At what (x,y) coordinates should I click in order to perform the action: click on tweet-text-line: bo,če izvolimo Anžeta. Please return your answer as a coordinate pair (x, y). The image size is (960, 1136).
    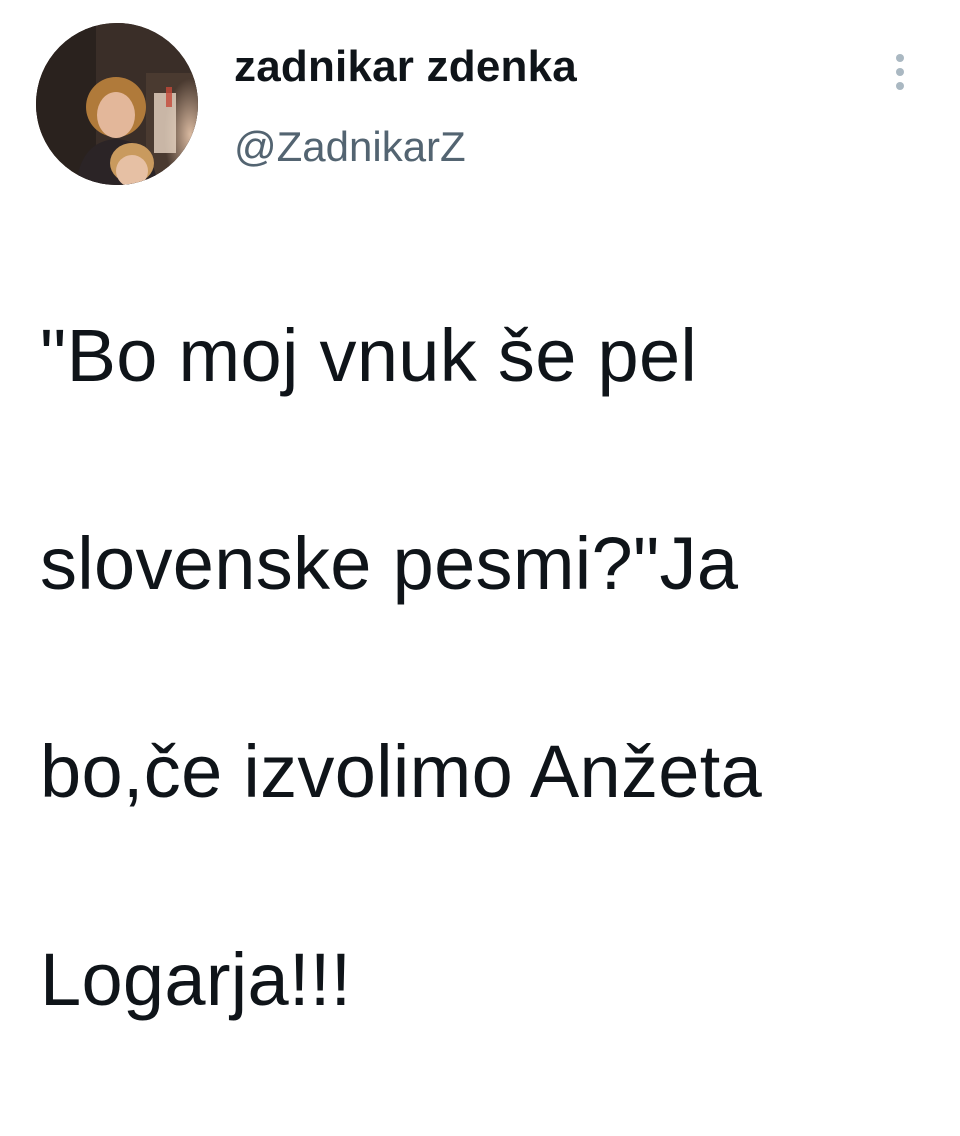
    Looking at the image, I should click on (401, 771).